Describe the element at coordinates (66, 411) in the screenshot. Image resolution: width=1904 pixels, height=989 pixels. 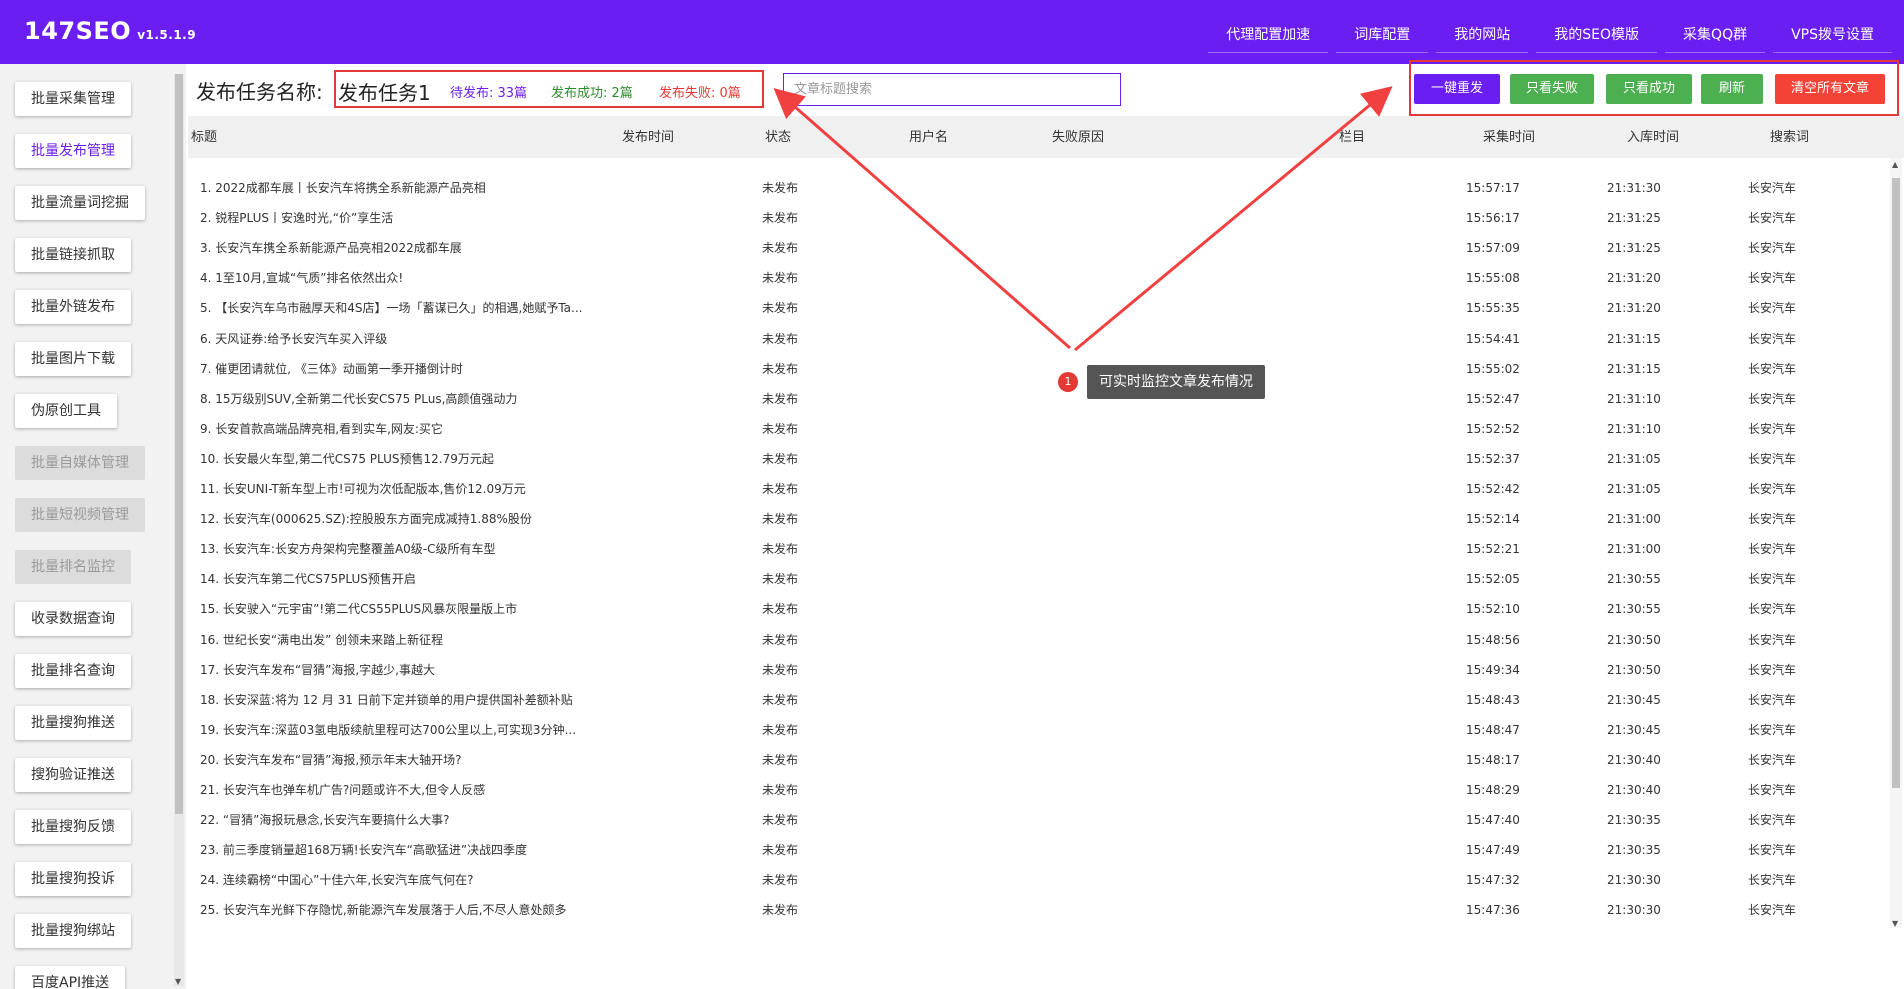
I see `sidebar-item-pseudo-original: 伪原创工具` at that location.